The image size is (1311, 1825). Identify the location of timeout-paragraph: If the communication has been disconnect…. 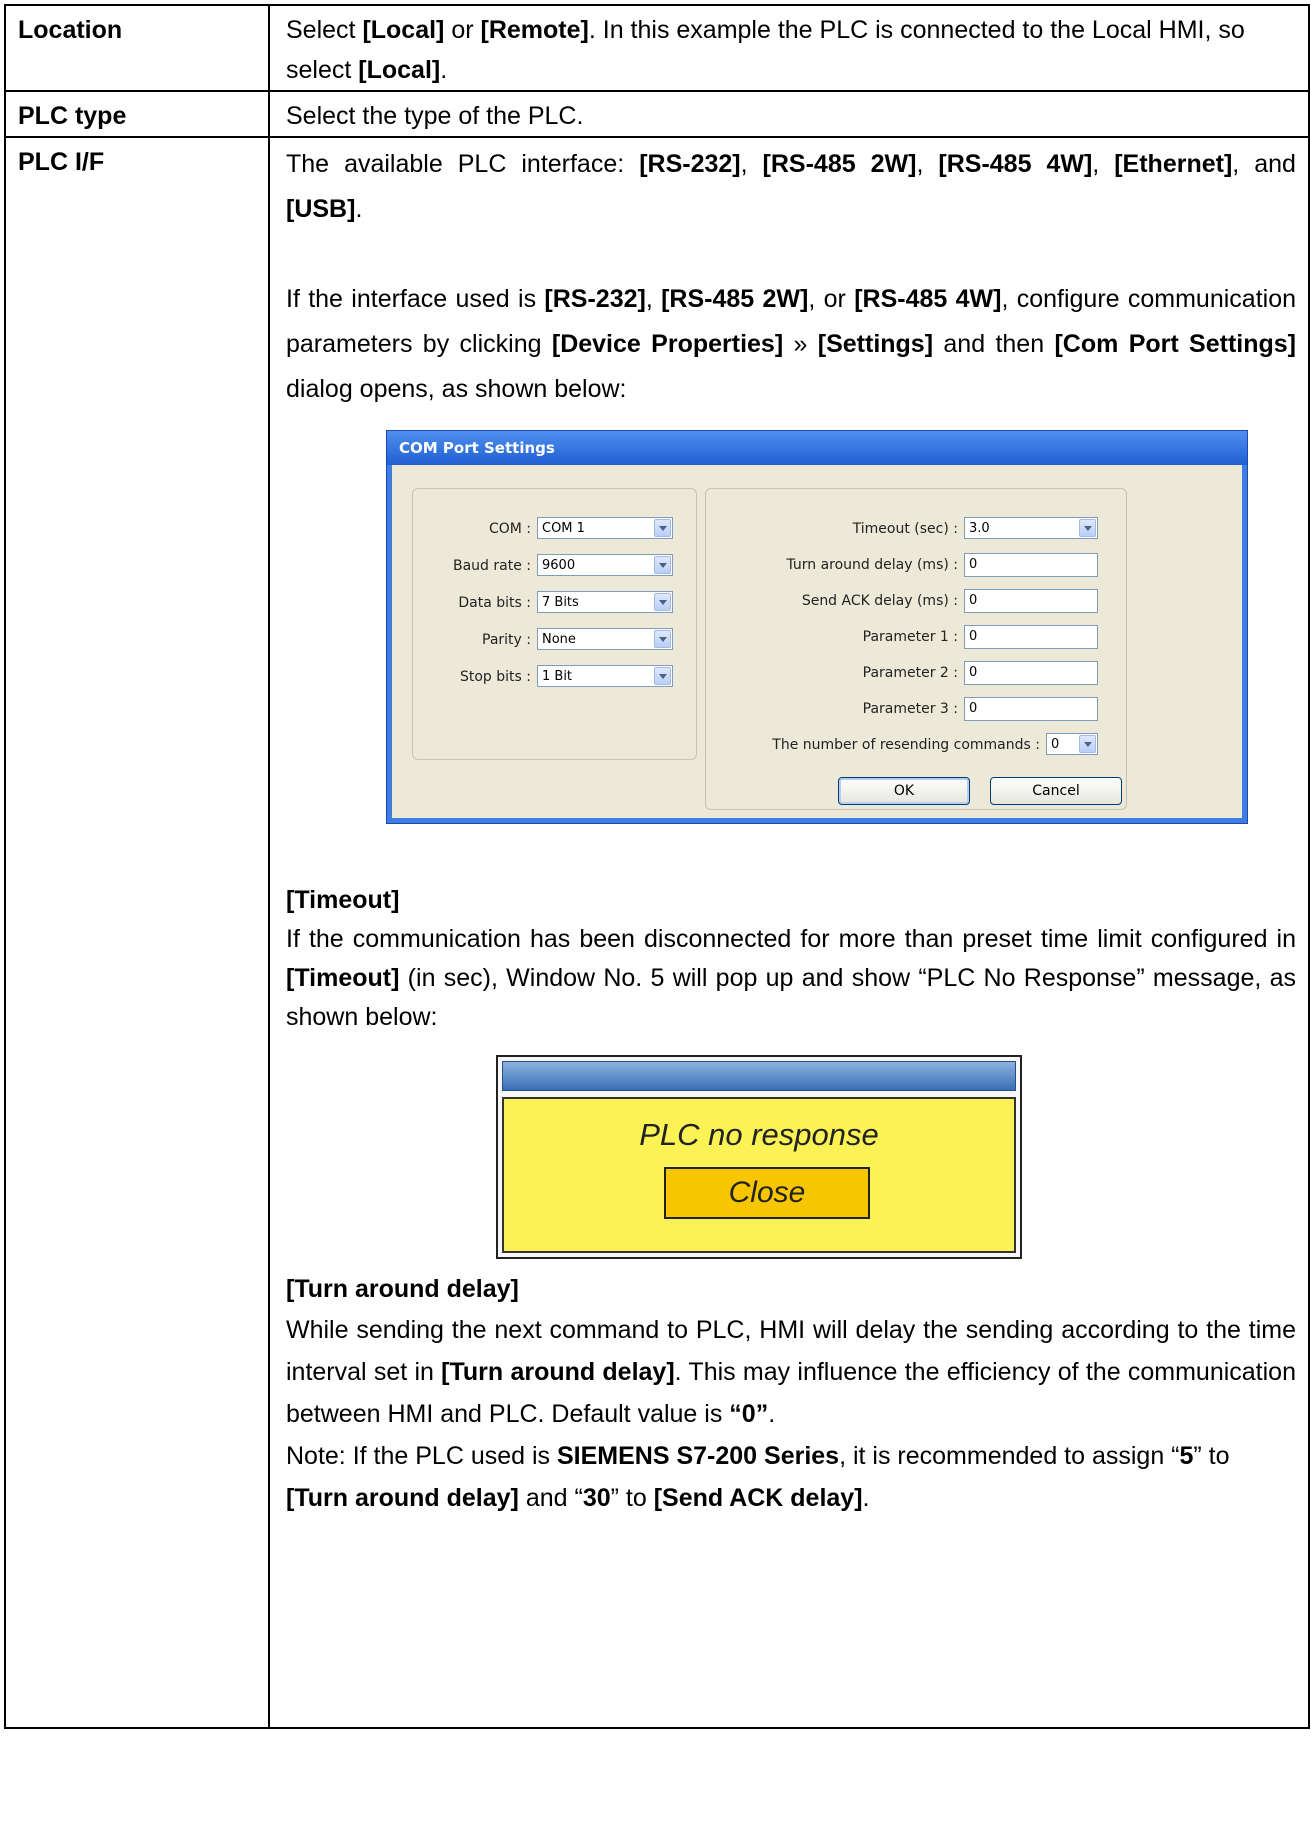
(791, 978).